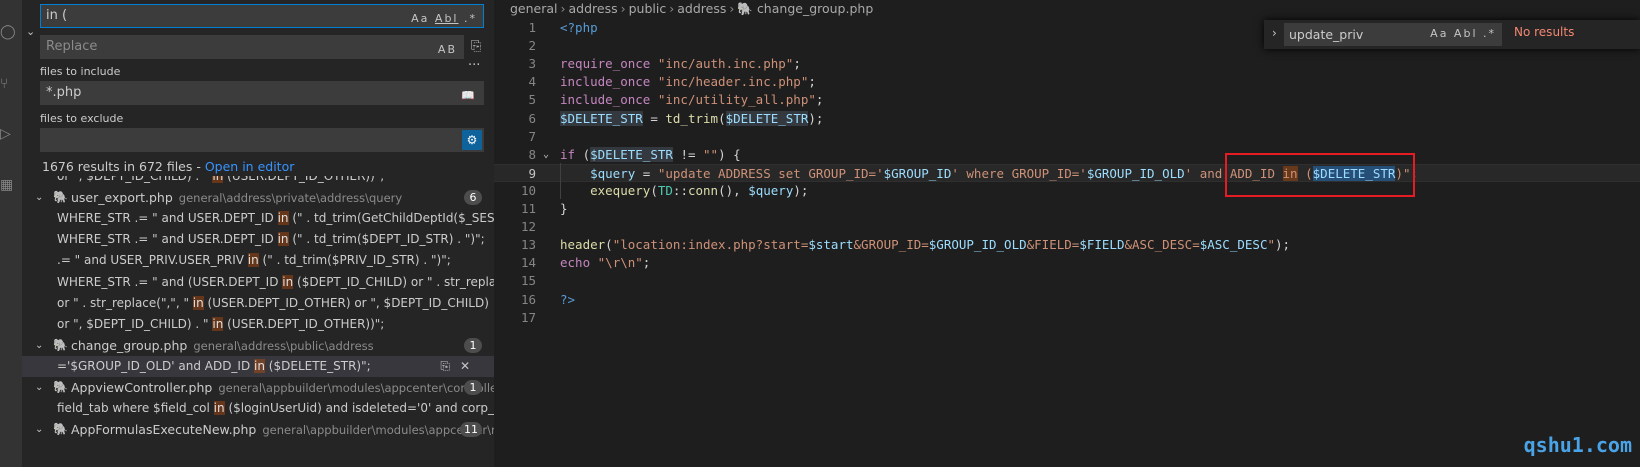 Image resolution: width=1640 pixels, height=467 pixels. Describe the element at coordinates (470, 366) in the screenshot. I see `close-icon: ✕` at that location.